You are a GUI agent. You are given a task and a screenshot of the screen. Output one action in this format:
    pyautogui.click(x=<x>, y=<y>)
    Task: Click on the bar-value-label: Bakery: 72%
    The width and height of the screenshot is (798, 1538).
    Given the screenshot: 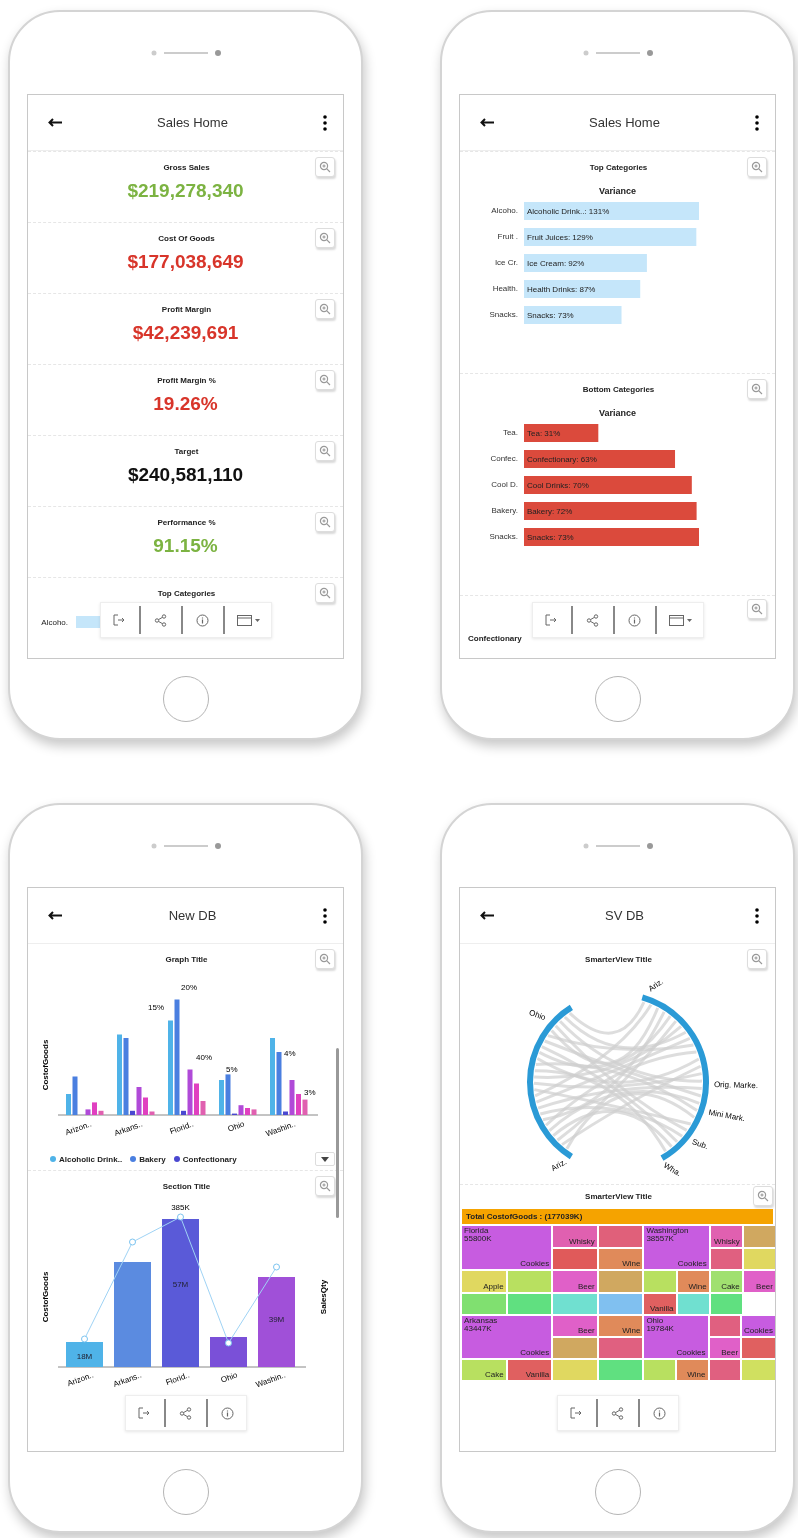 What is the action you would take?
    pyautogui.click(x=550, y=511)
    